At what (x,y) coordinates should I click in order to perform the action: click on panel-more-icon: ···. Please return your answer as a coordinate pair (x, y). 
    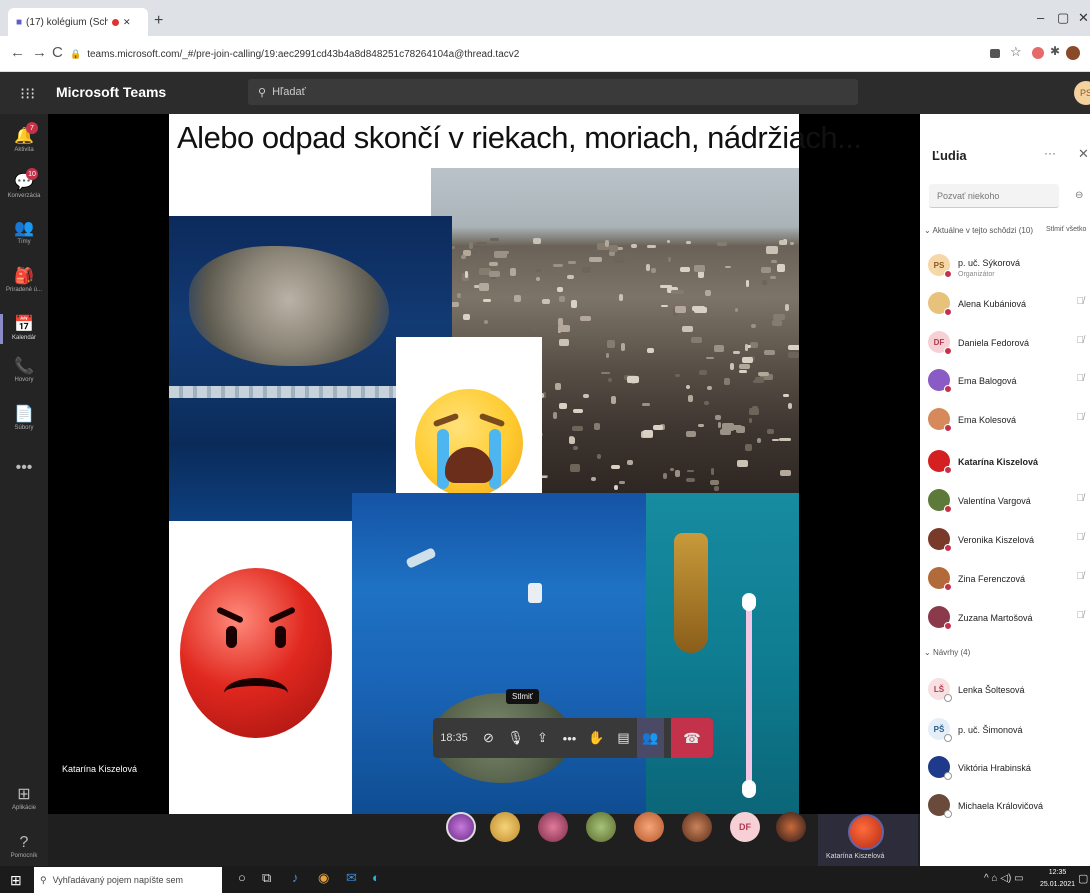
    Looking at the image, I should click on (1050, 153).